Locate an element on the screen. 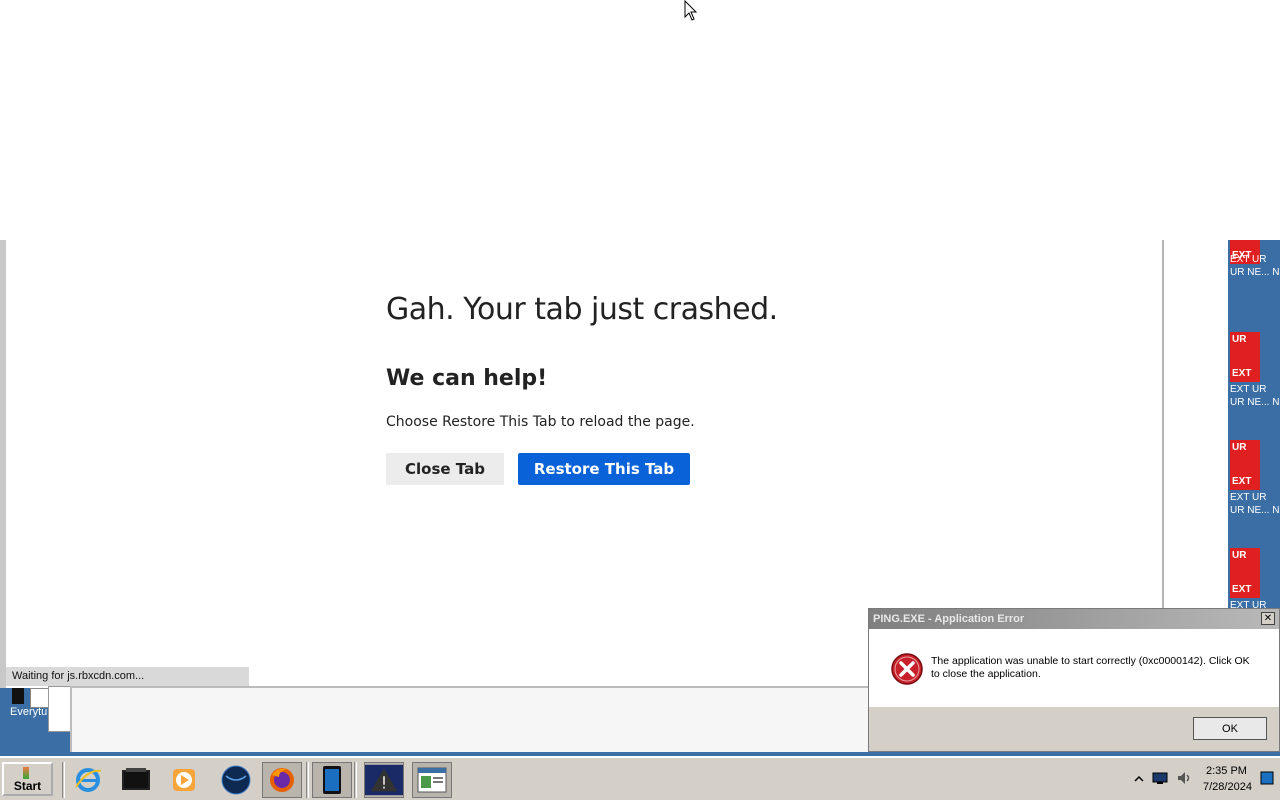 The width and height of the screenshot is (1280, 800). crash-subtitle: We can help! is located at coordinates (467, 378).